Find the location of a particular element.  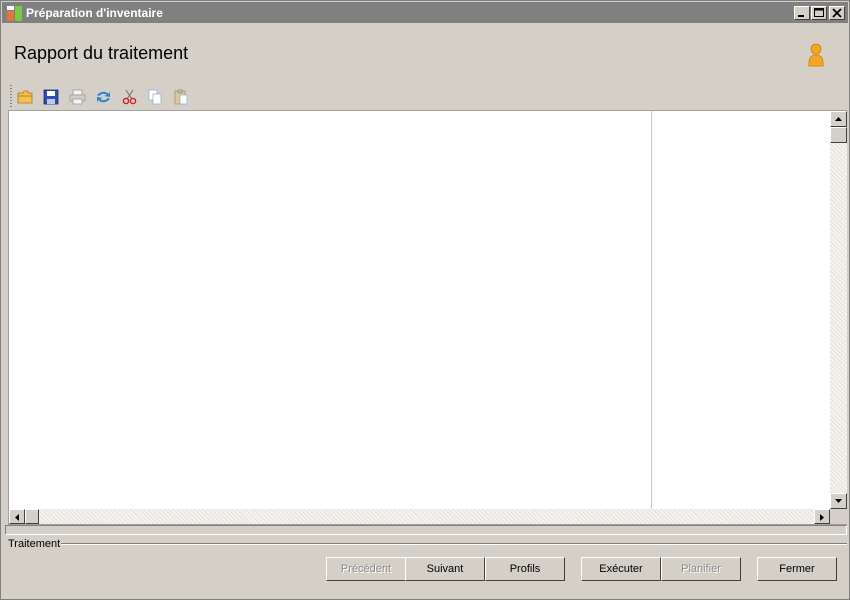

group-divider is located at coordinates (454, 544).